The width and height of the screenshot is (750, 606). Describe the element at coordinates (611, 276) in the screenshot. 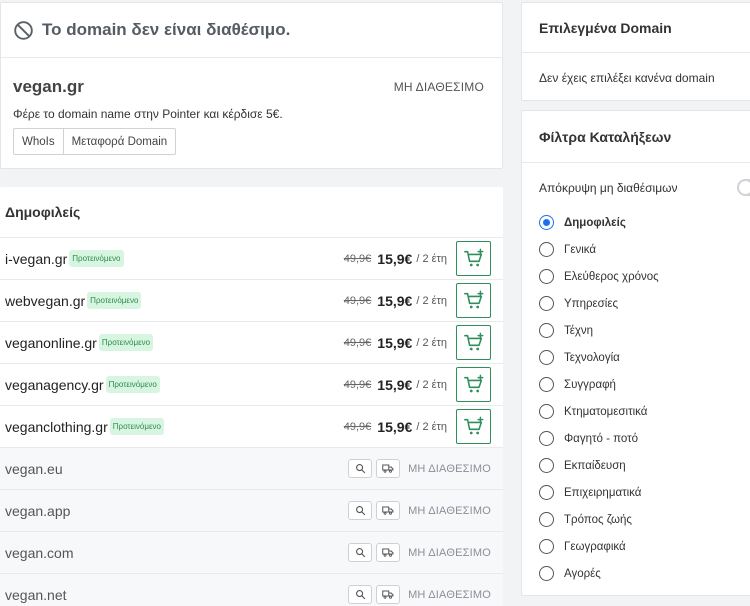

I see `radio-label: Ελεύθερος χρόνος` at that location.